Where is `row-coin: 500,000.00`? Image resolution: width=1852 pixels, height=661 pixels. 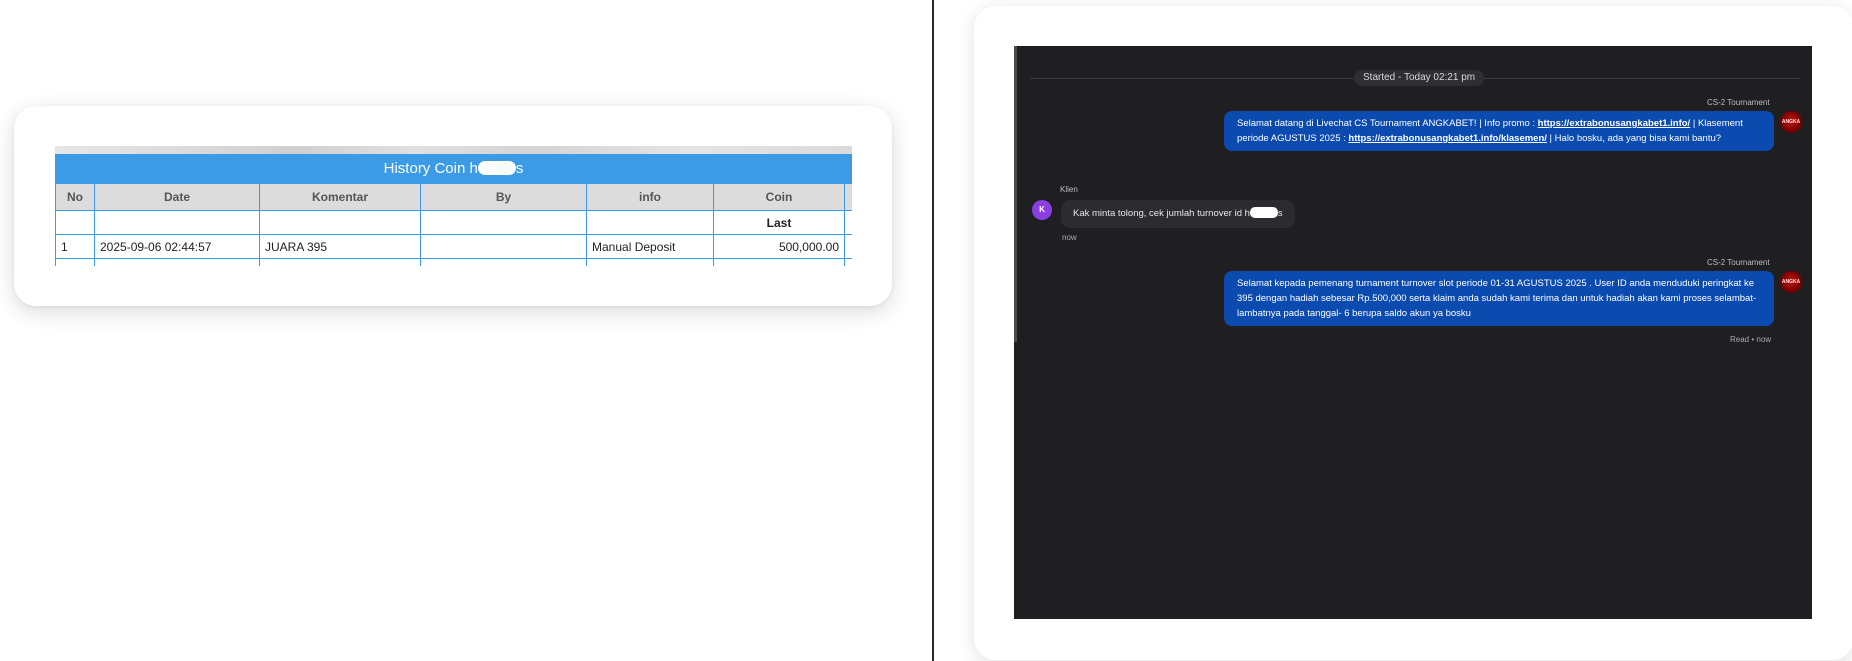 row-coin: 500,000.00 is located at coordinates (779, 246).